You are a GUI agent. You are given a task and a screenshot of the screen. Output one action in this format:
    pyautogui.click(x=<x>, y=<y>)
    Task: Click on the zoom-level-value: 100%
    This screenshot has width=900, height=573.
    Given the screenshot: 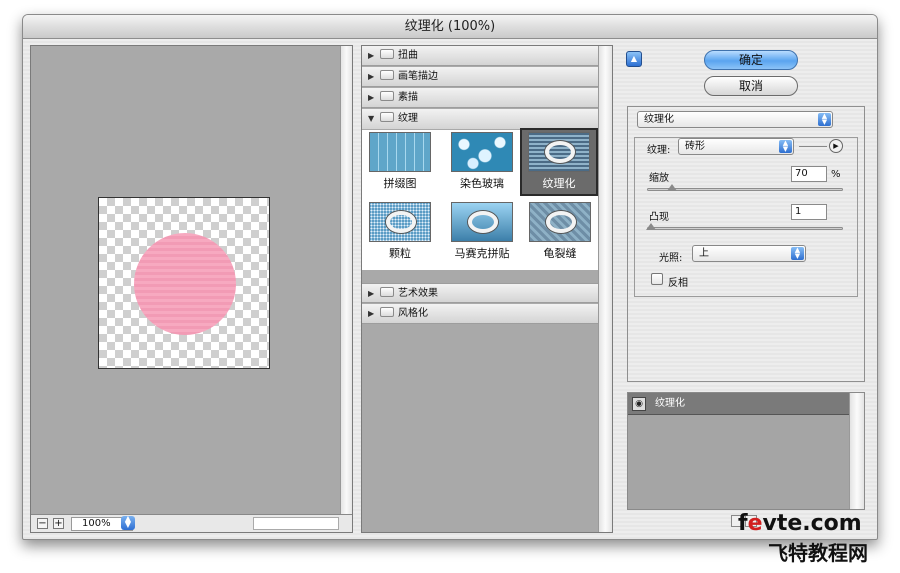 What is the action you would take?
    pyautogui.click(x=96, y=523)
    